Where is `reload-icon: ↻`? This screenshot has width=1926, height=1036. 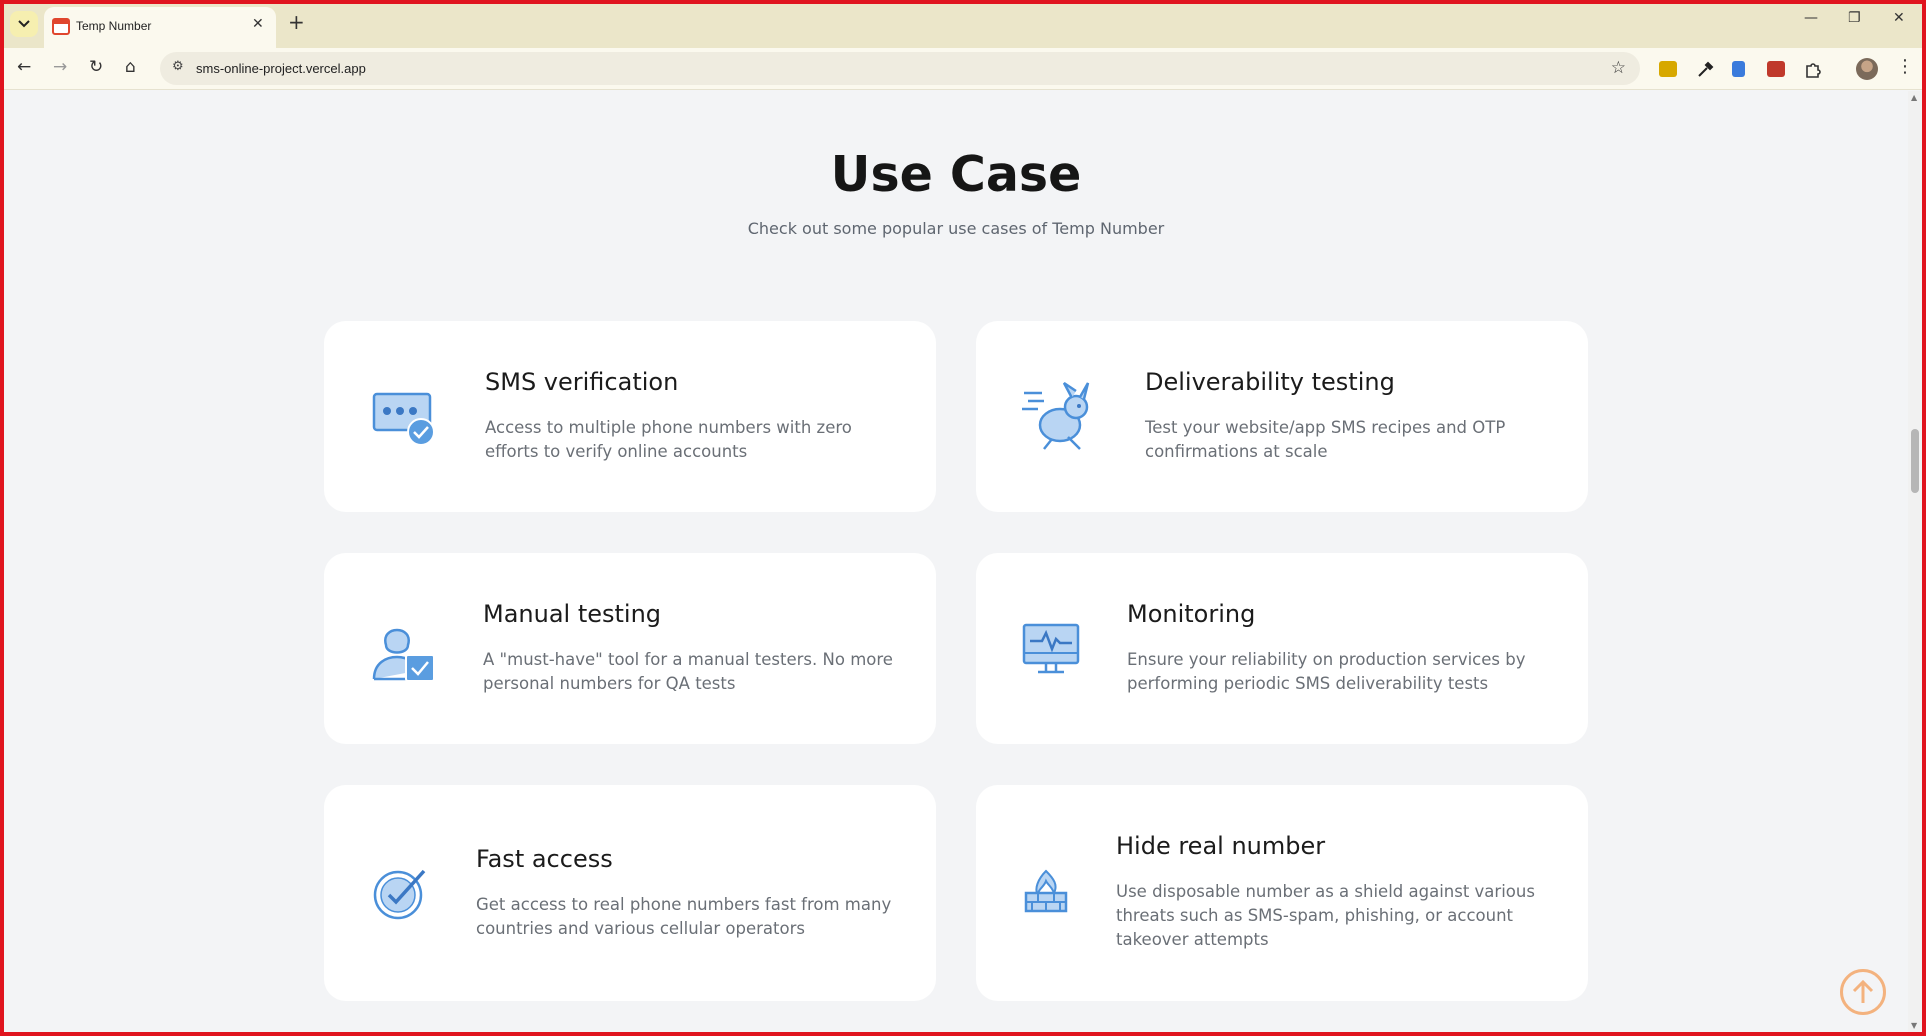 reload-icon: ↻ is located at coordinates (96, 67).